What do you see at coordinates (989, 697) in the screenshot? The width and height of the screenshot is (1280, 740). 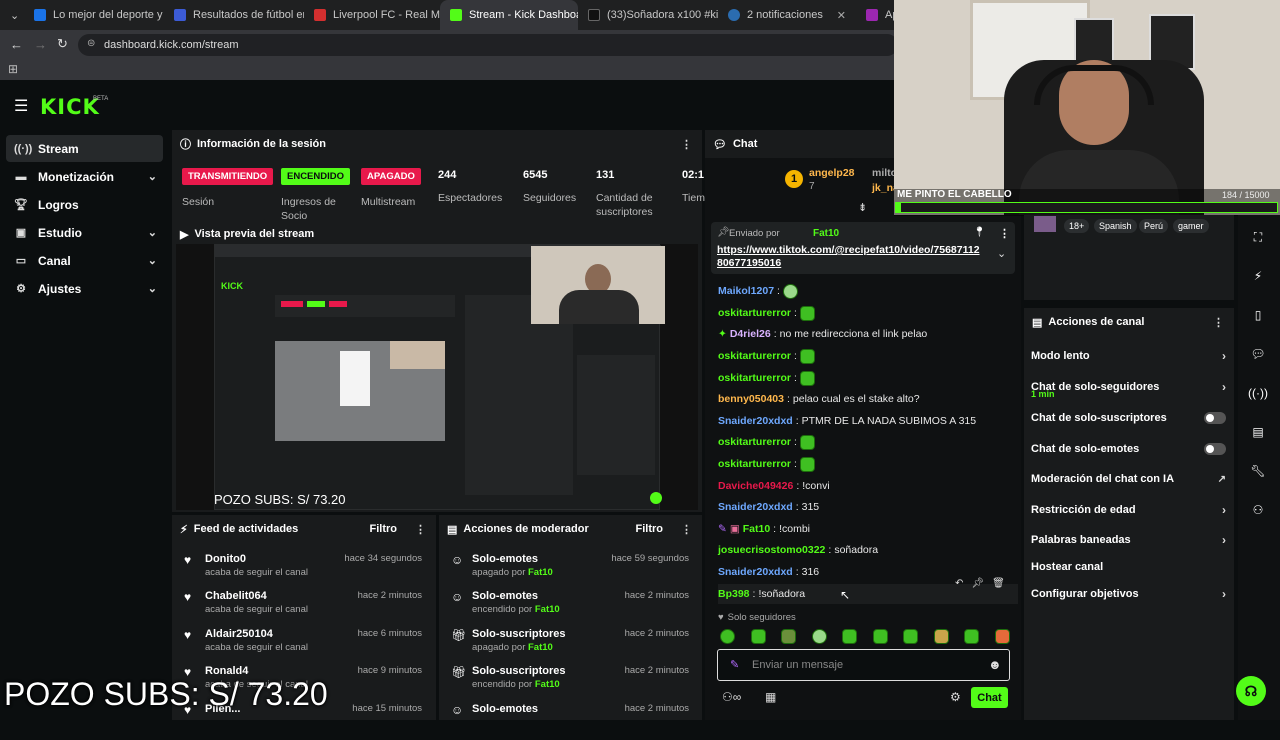 I see `send-chat-button: Chat` at bounding box center [989, 697].